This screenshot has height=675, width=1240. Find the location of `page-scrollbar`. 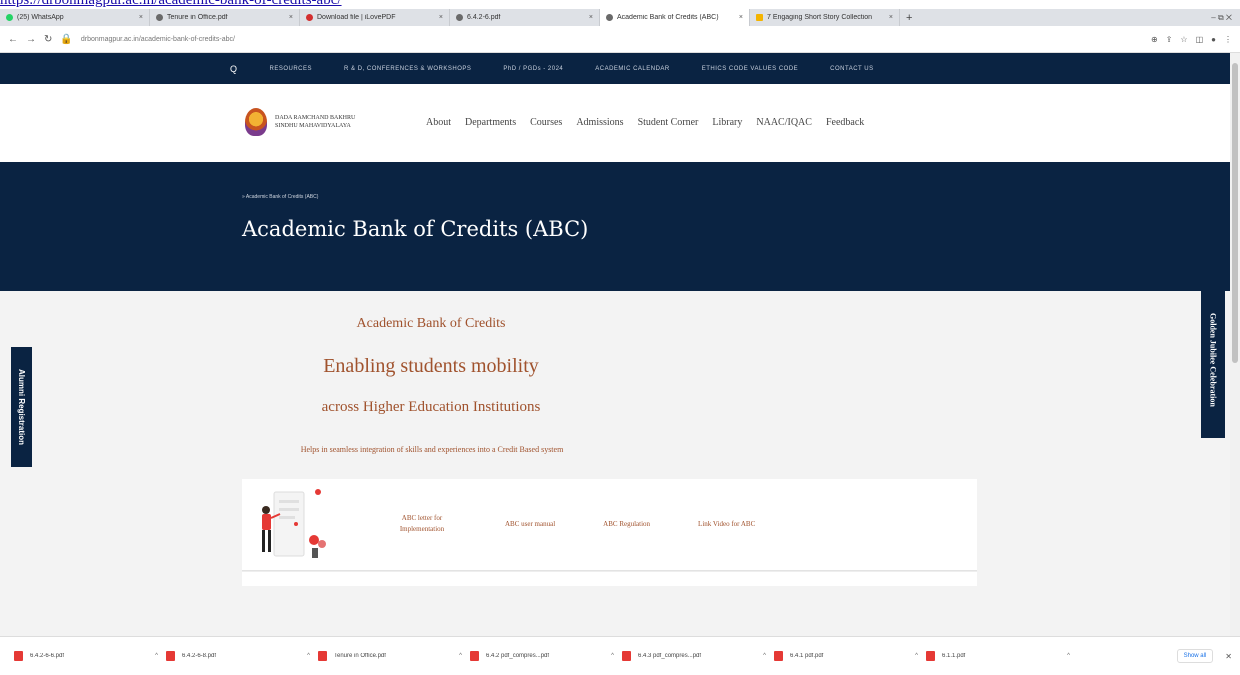

page-scrollbar is located at coordinates (1235, 344).